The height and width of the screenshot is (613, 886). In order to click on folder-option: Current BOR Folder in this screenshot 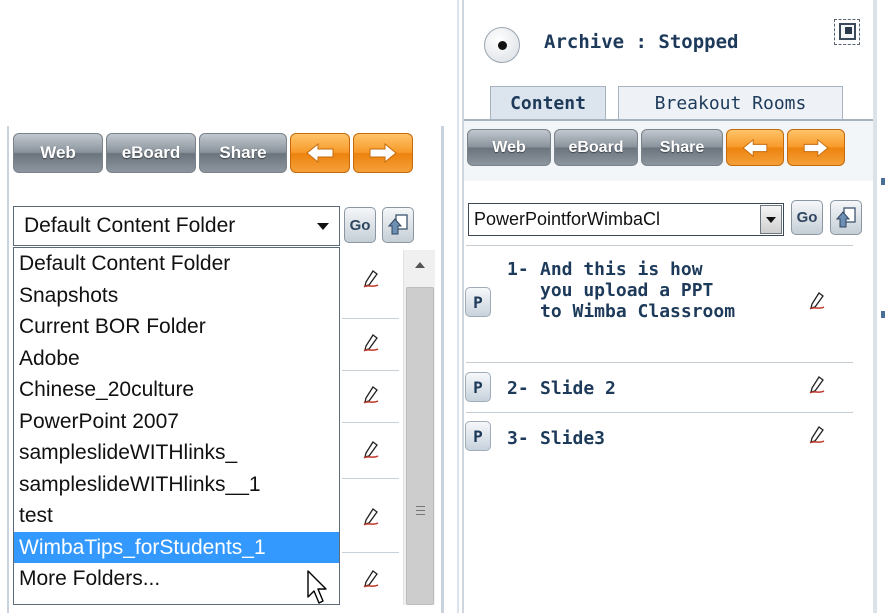, I will do `click(176, 327)`.